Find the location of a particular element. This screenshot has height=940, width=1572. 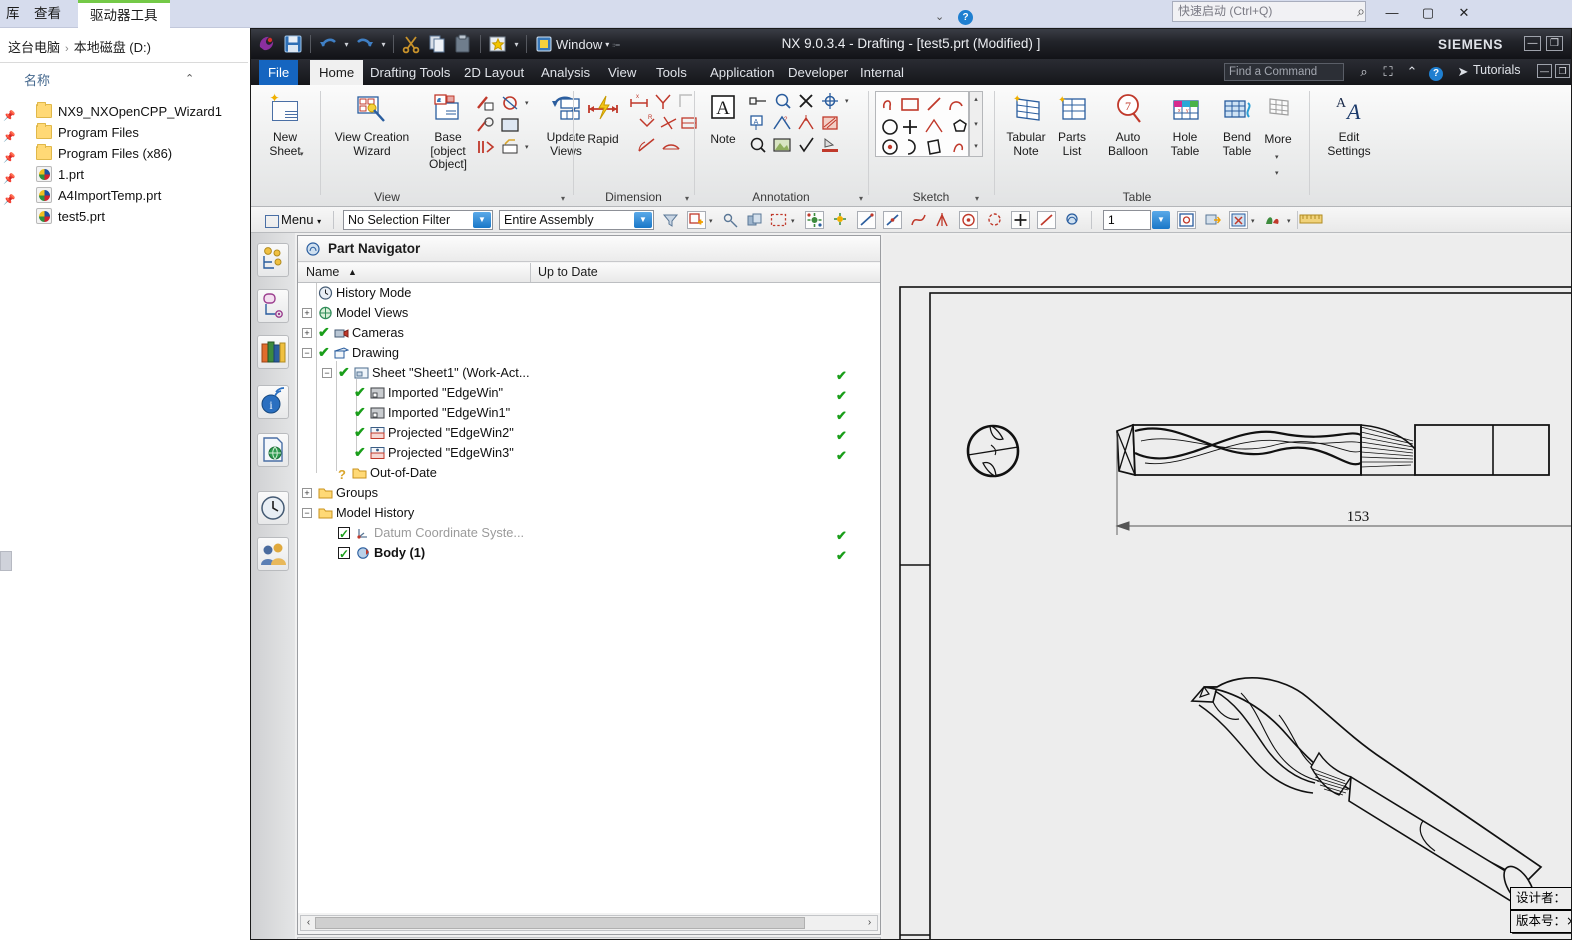

view-group-dialog-launcher-icon: ▾ is located at coordinates (563, 198).